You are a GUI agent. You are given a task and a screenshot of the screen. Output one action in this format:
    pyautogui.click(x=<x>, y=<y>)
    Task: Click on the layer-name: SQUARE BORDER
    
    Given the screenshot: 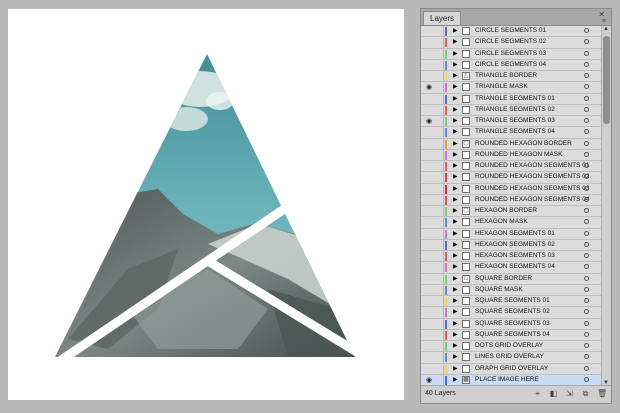 What is the action you would take?
    pyautogui.click(x=503, y=279)
    